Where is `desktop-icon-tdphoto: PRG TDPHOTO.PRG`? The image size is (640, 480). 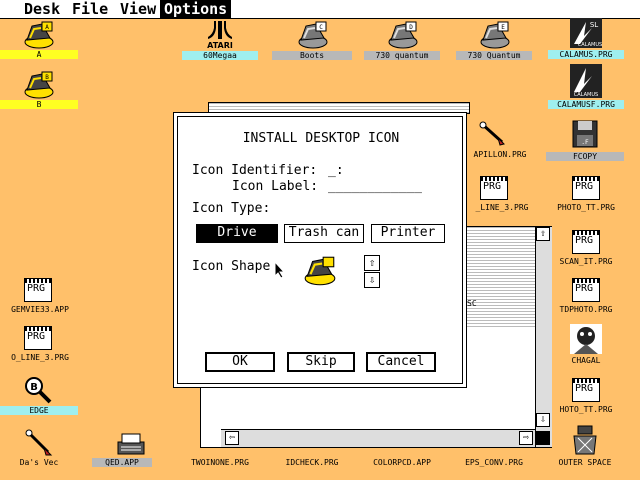 desktop-icon-tdphoto: PRG TDPHOTO.PRG is located at coordinates (586, 297).